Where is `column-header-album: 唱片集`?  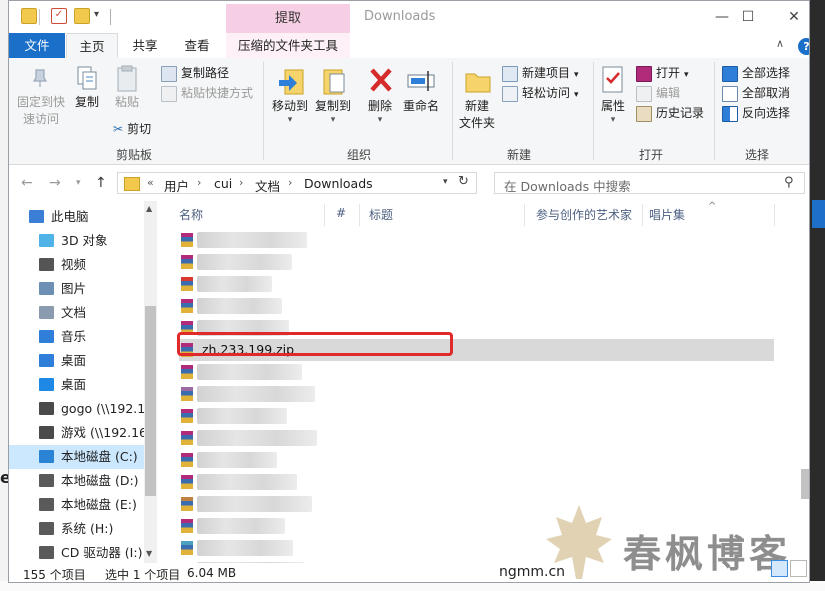
column-header-album: 唱片集 is located at coordinates (667, 214).